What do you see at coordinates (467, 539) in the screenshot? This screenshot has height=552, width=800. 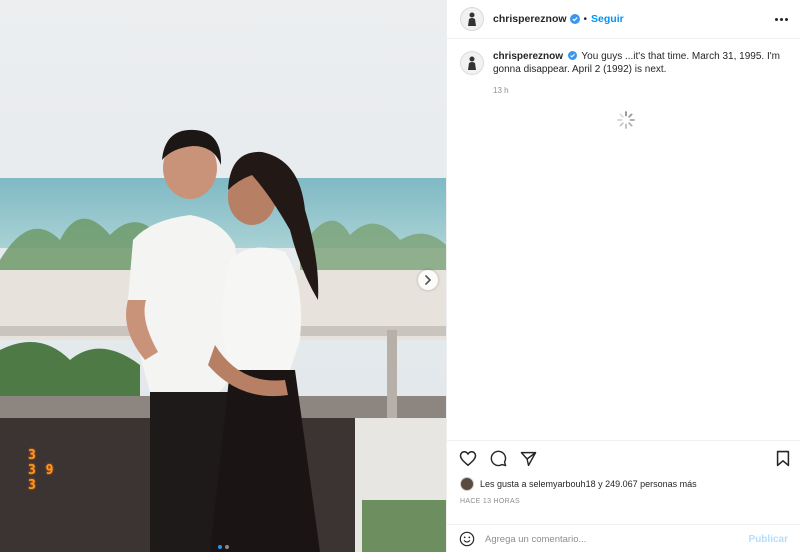 I see `emoji-icon` at bounding box center [467, 539].